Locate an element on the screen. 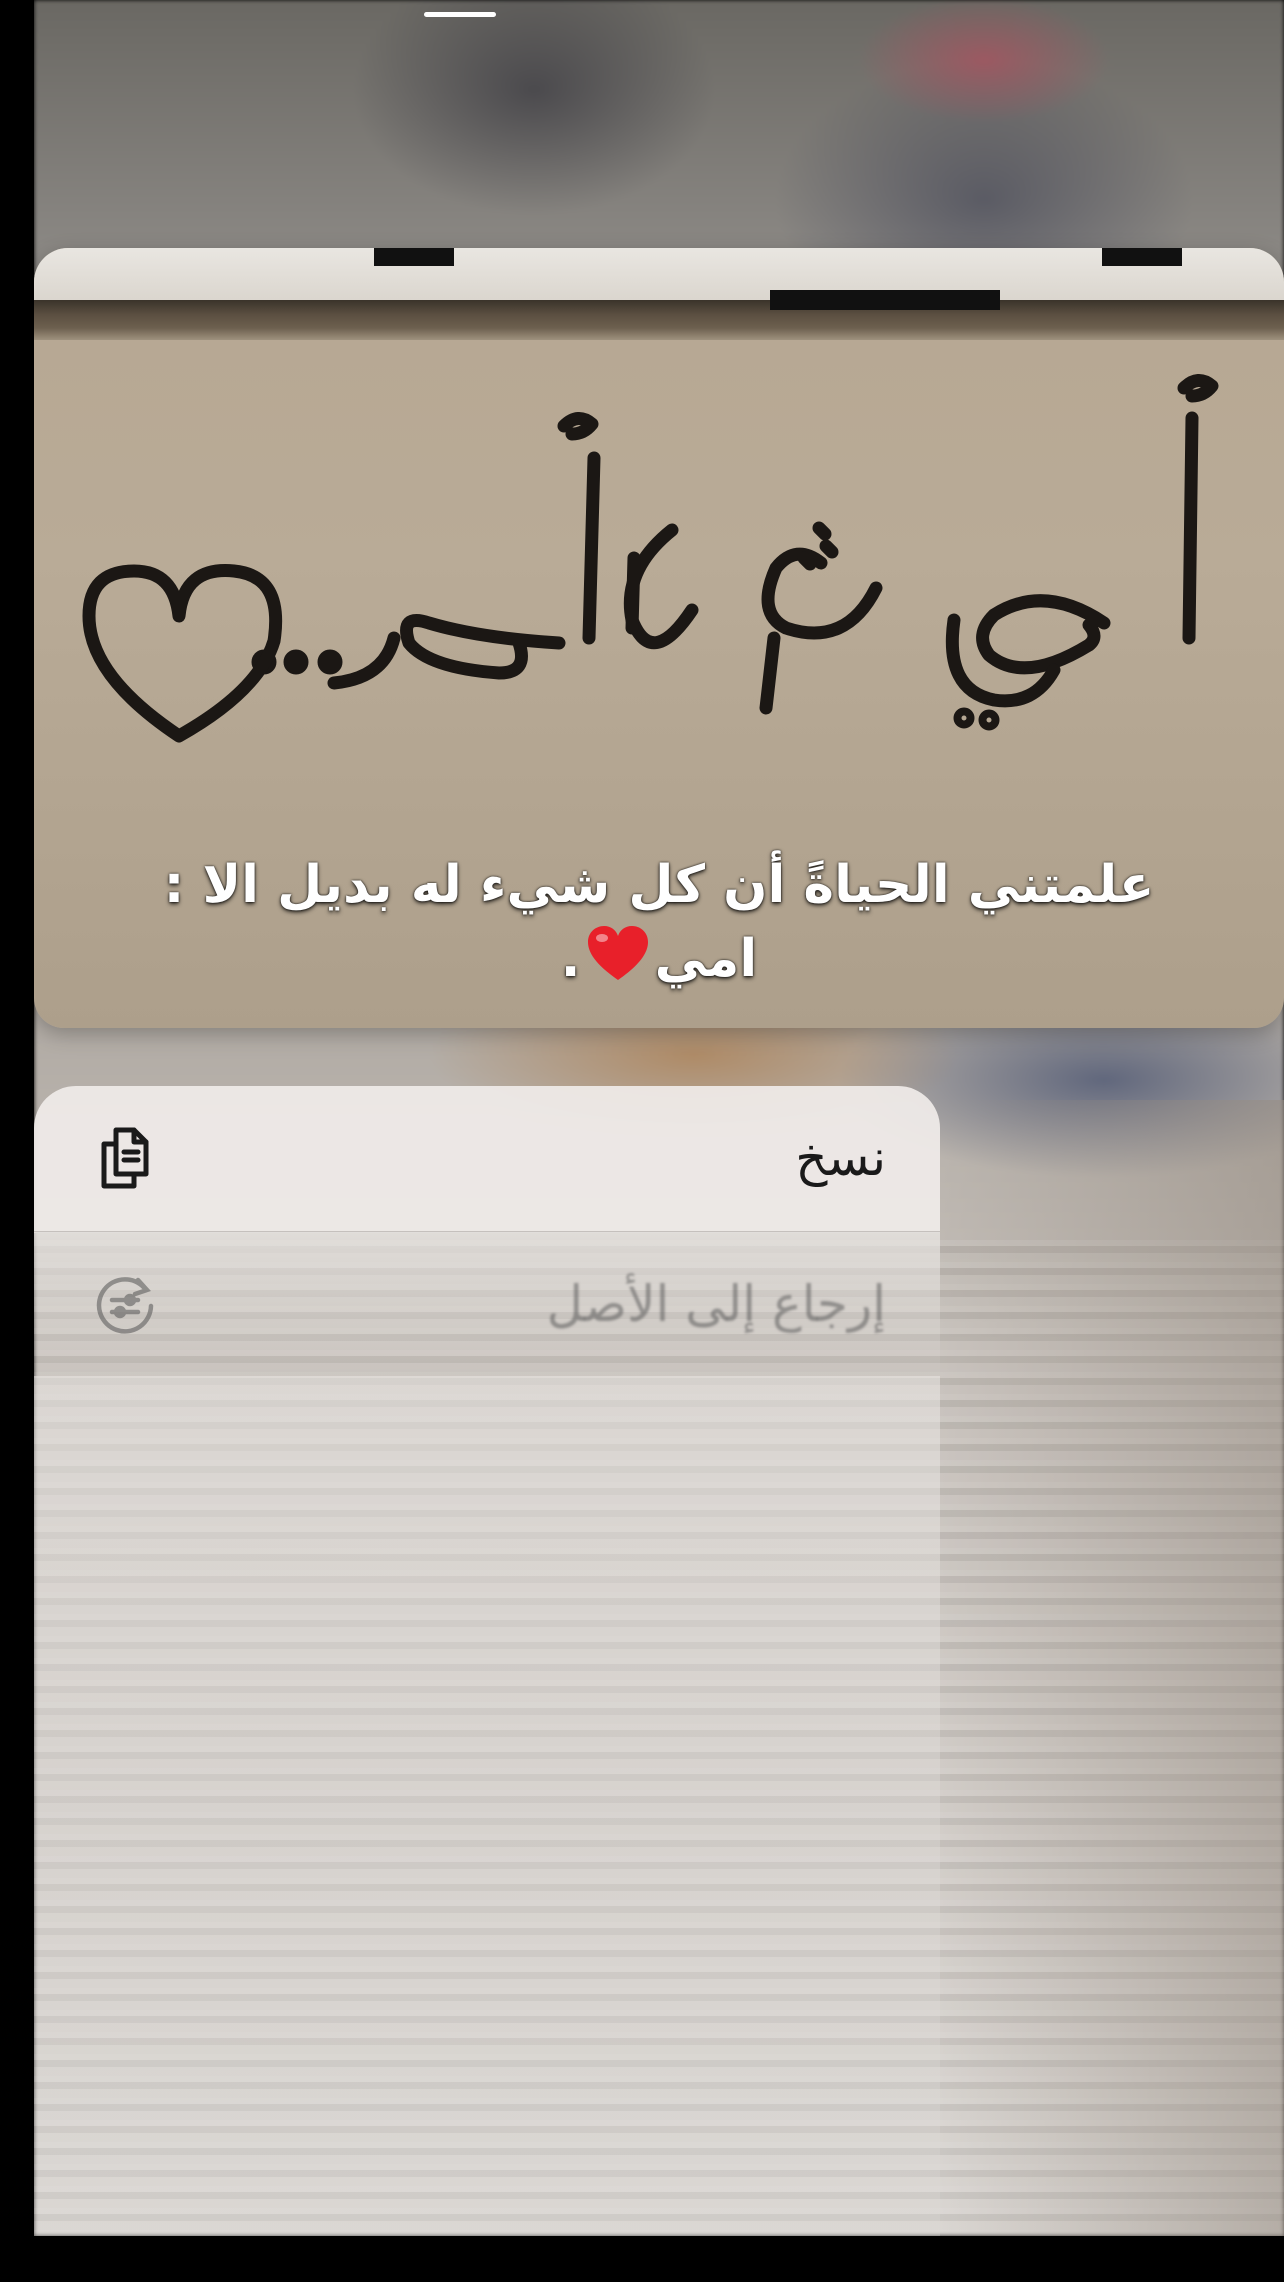 The width and height of the screenshot is (1284, 2282). left-edge-bar is located at coordinates (17, 1141).